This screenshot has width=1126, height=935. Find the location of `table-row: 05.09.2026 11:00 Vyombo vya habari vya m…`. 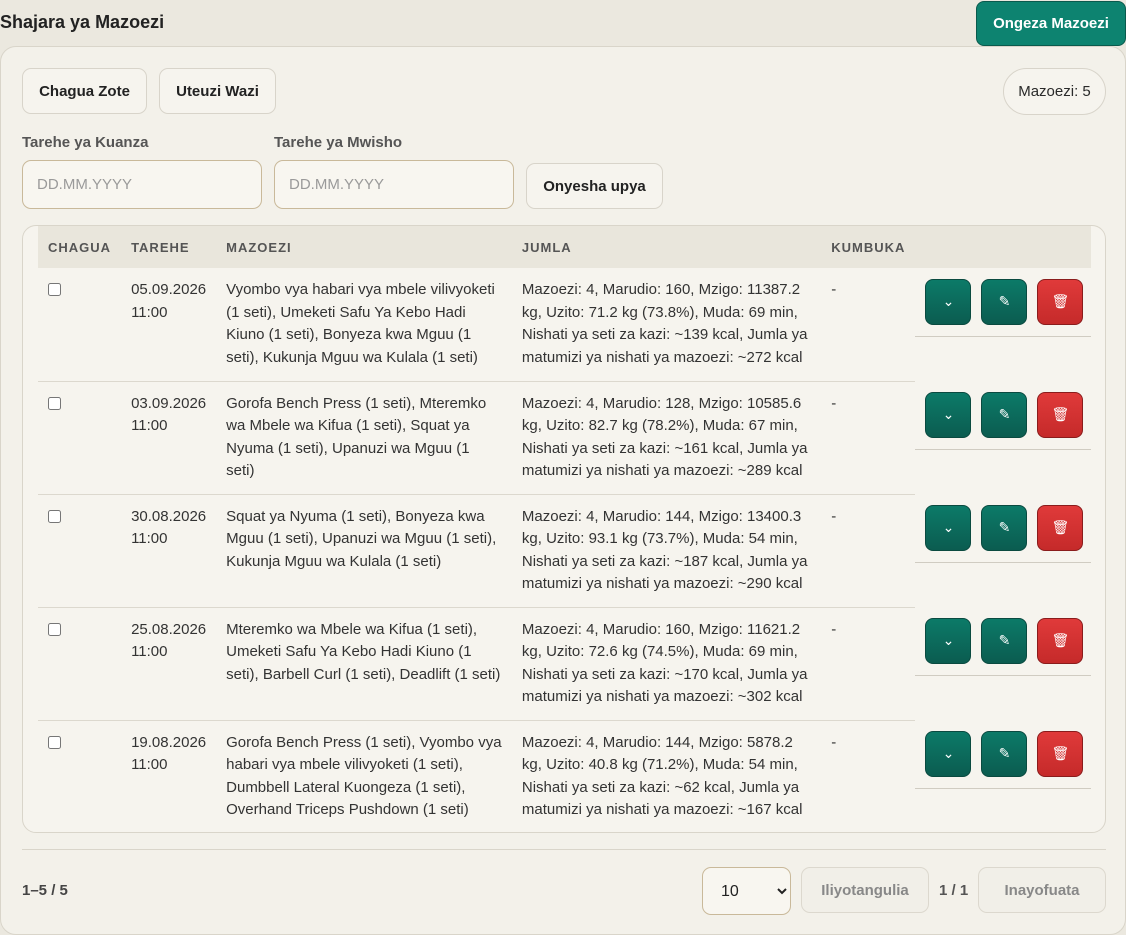

table-row: 05.09.2026 11:00 Vyombo vya habari vya m… is located at coordinates (564, 325).